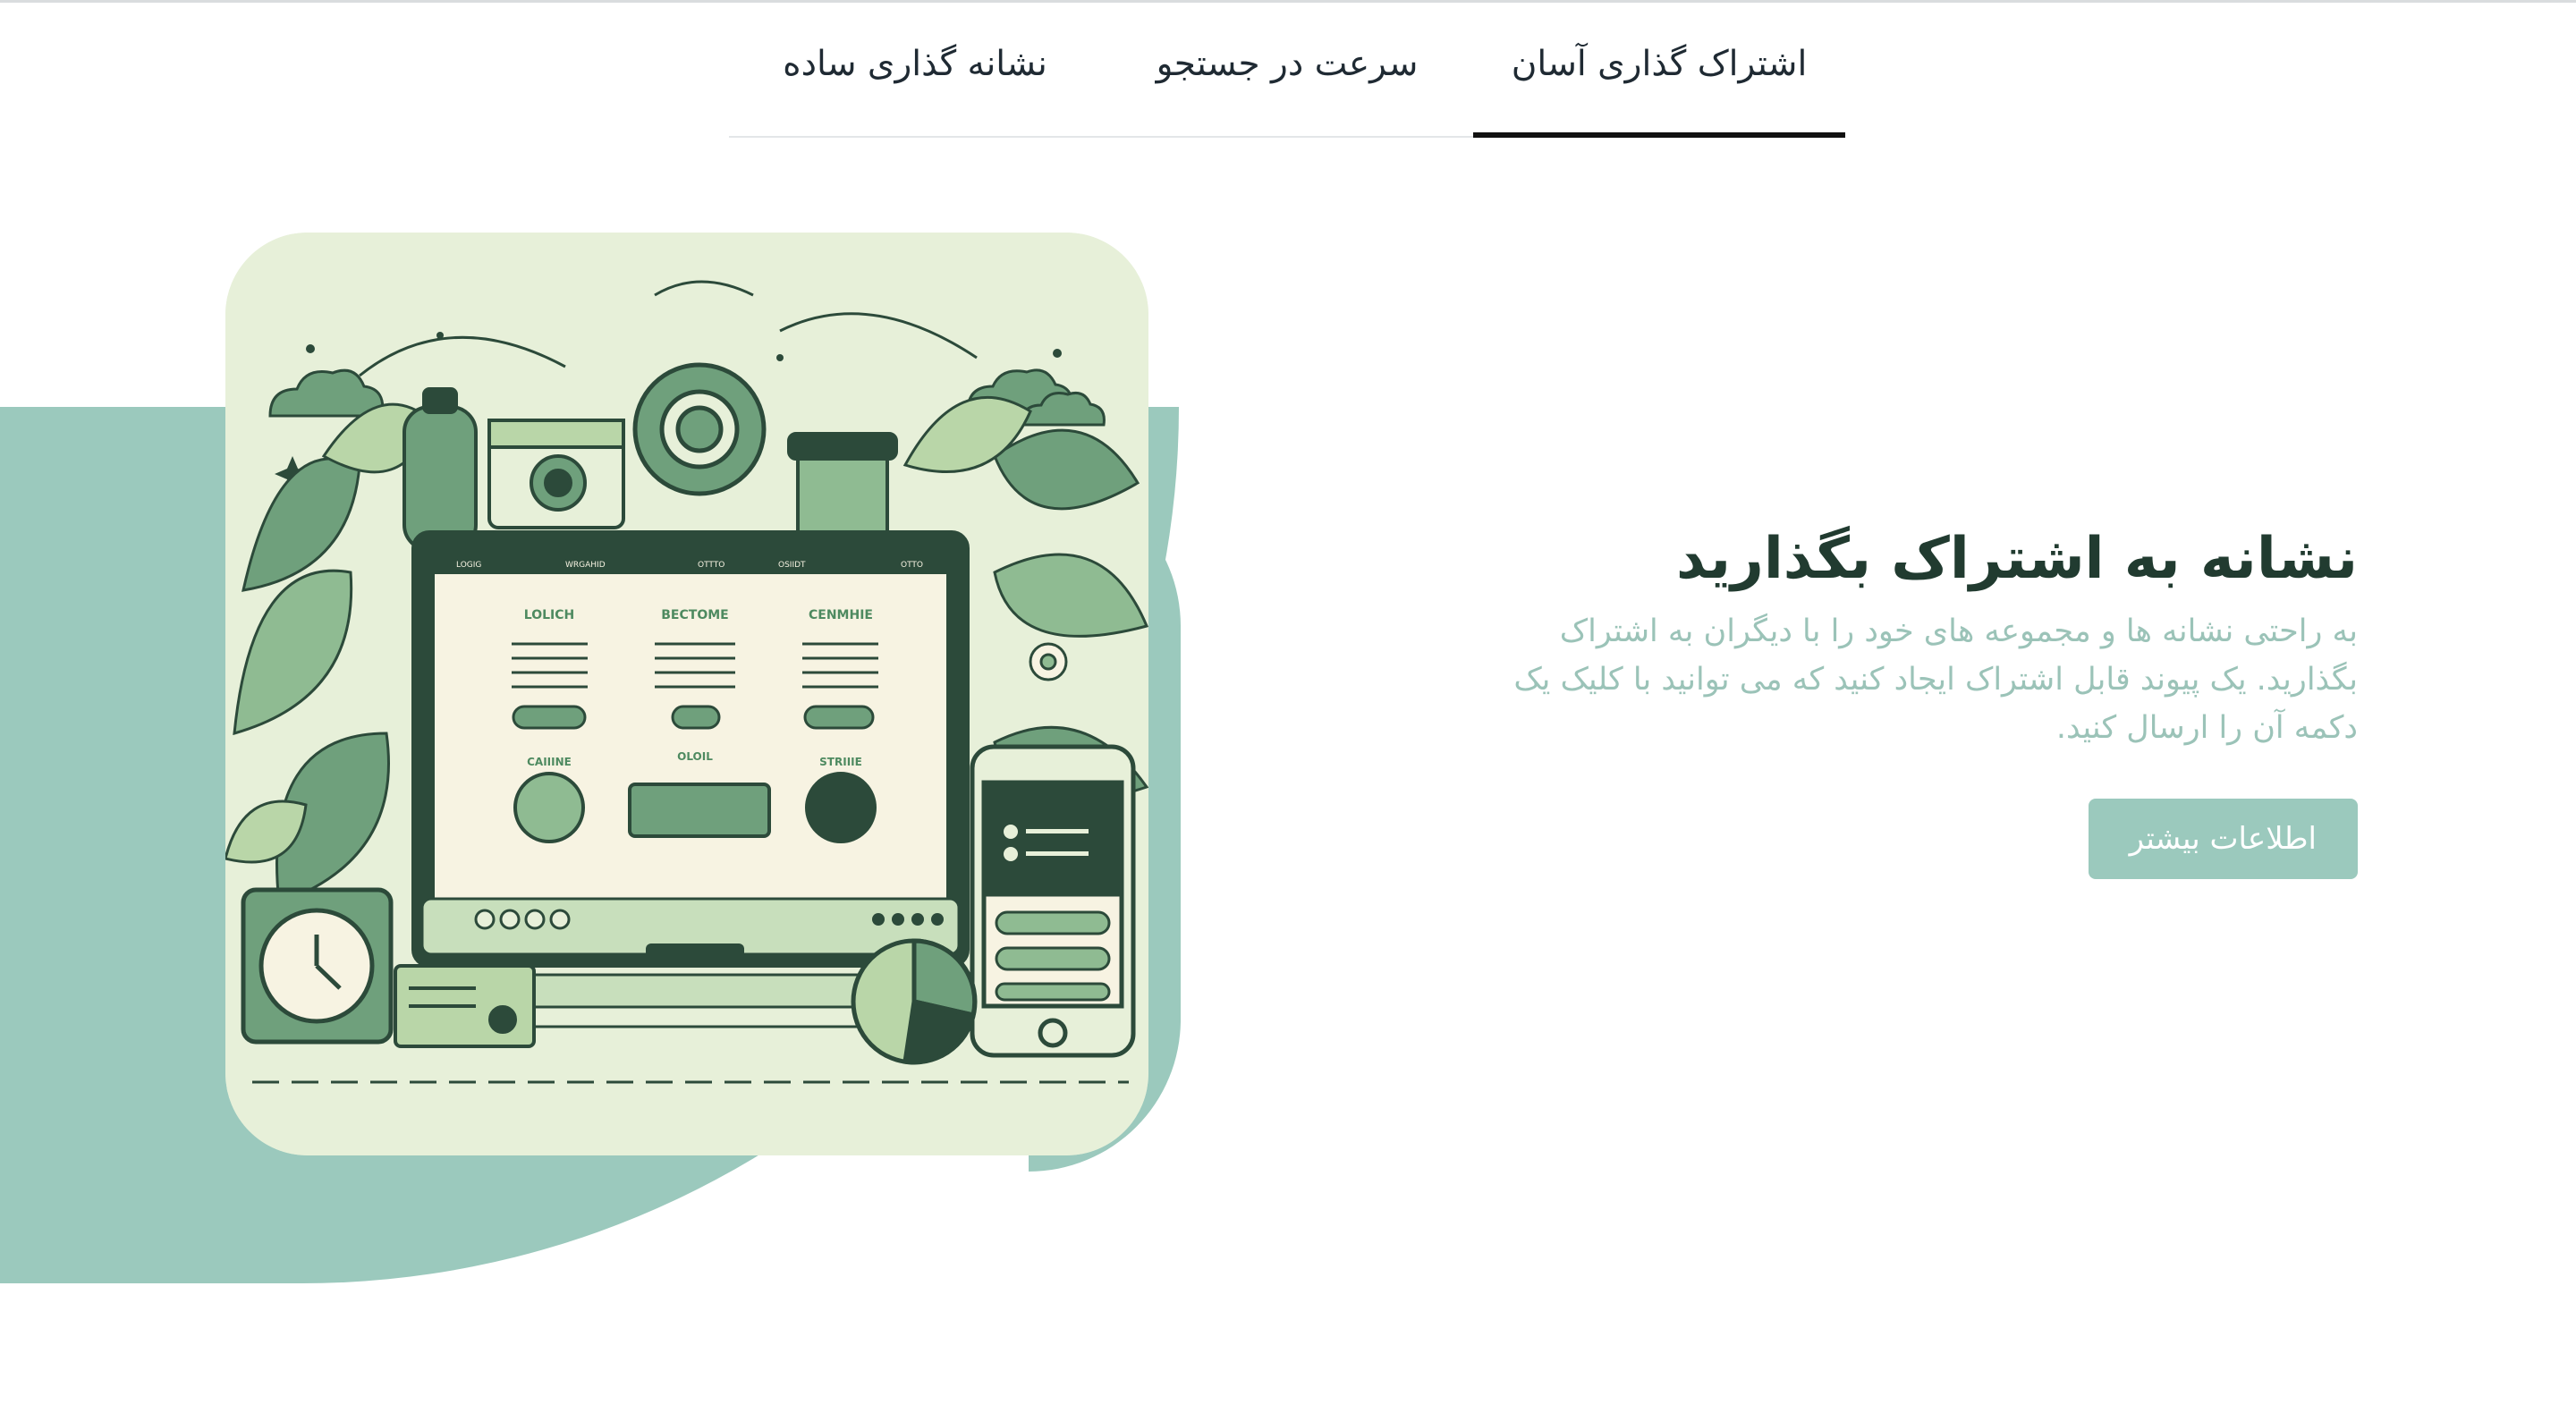 Image resolution: width=2576 pixels, height=1413 pixels. I want to click on svg-text: WRGAHID, so click(585, 565).